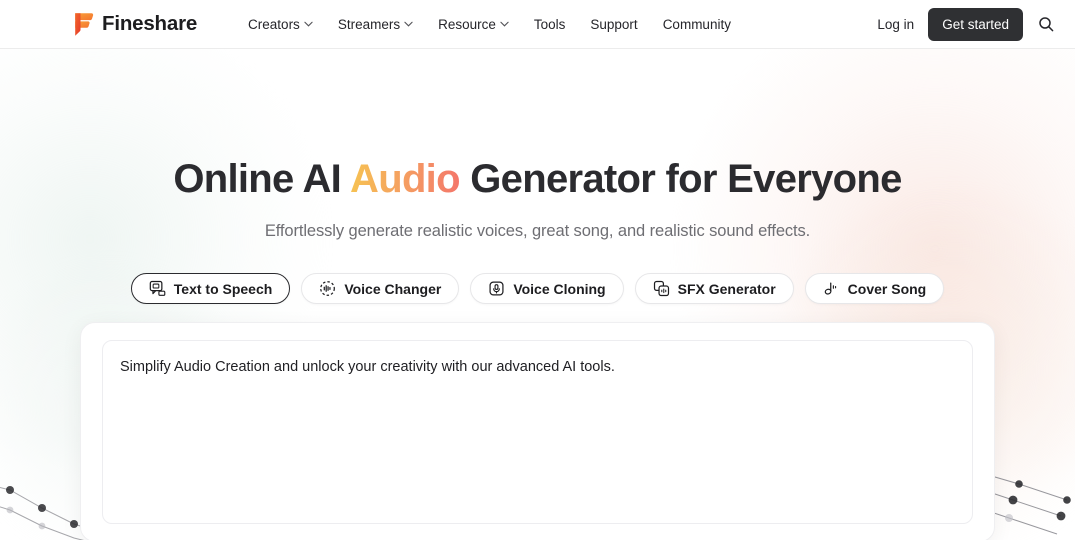 The image size is (1075, 540). I want to click on nav-item-label: Tools, so click(549, 24).